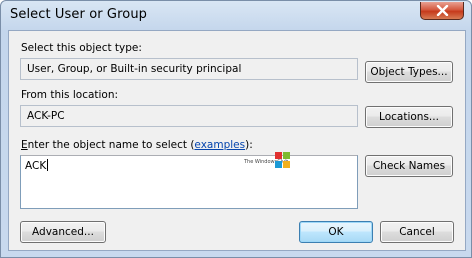 The height and width of the screenshot is (258, 472). Describe the element at coordinates (409, 166) in the screenshot. I see `check-names-button: Check Names` at that location.